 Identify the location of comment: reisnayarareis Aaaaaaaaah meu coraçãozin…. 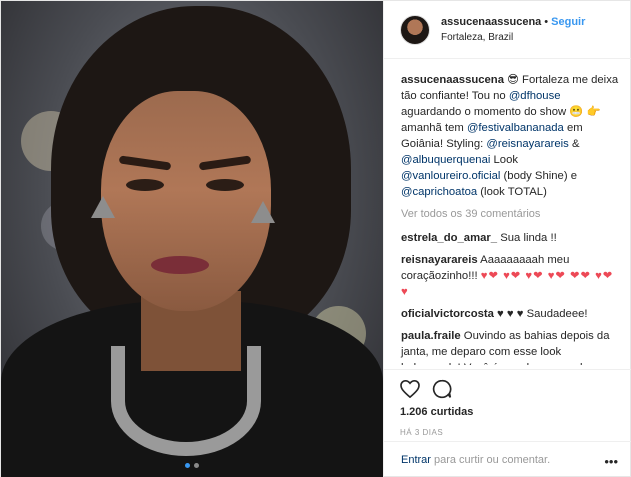
(510, 276).